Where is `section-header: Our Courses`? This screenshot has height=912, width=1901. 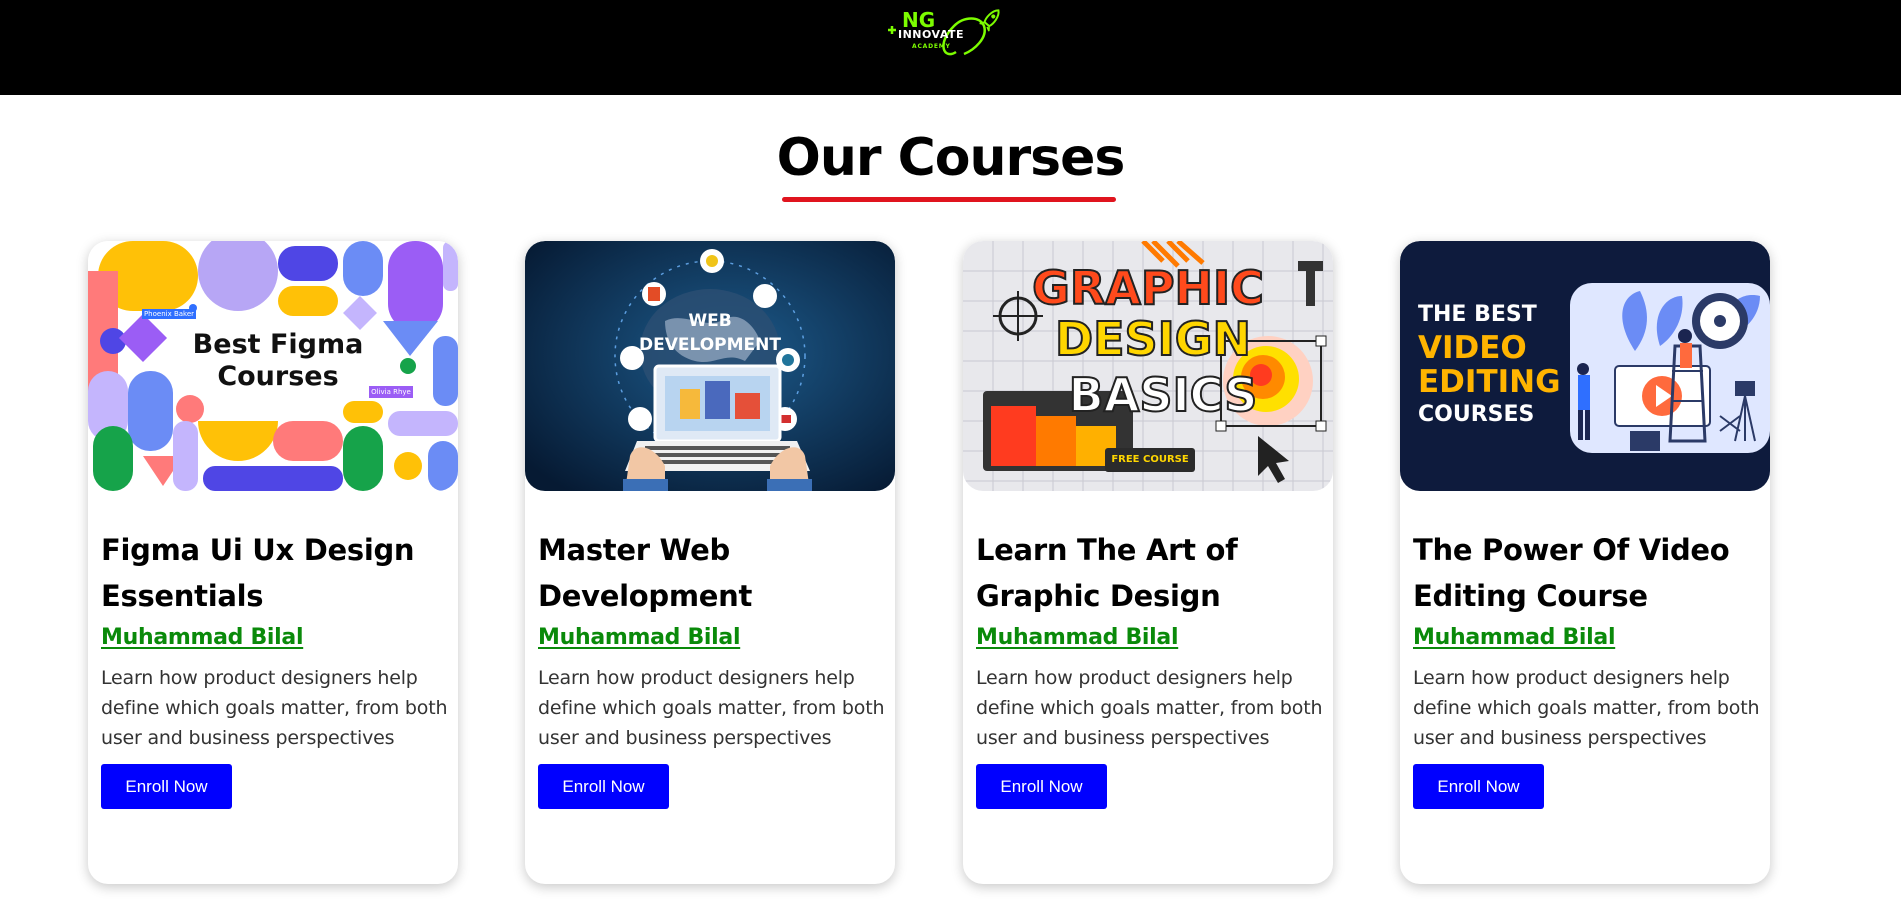 section-header: Our Courses is located at coordinates (950, 158).